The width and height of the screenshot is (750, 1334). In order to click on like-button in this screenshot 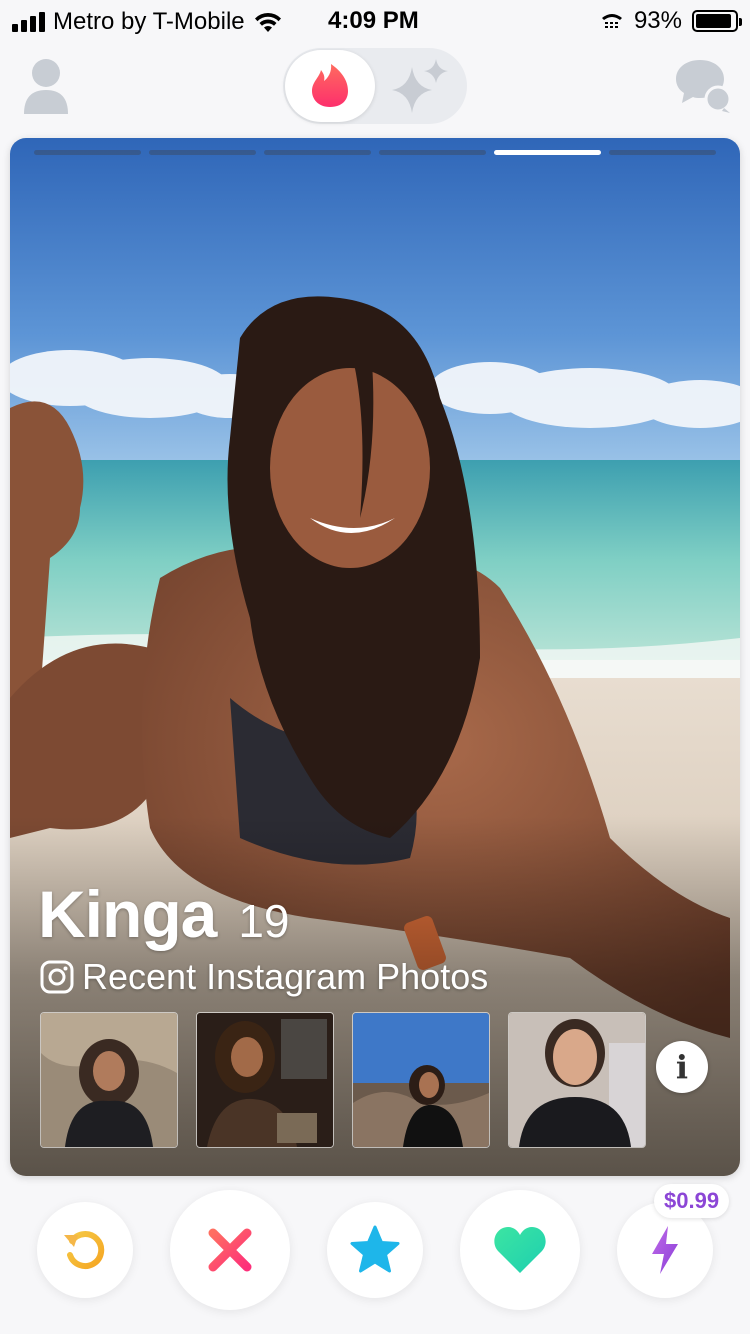, I will do `click(520, 1250)`.